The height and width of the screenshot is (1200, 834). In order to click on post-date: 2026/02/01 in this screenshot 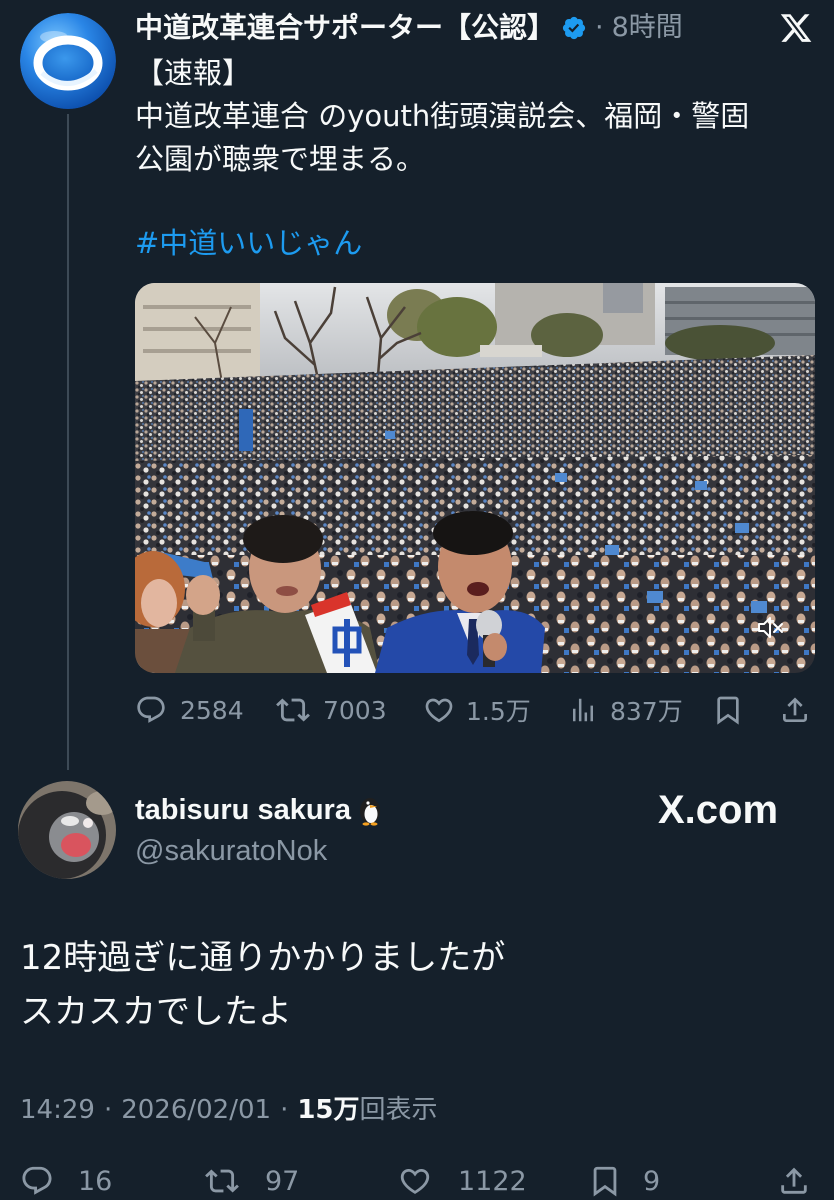, I will do `click(196, 1110)`.